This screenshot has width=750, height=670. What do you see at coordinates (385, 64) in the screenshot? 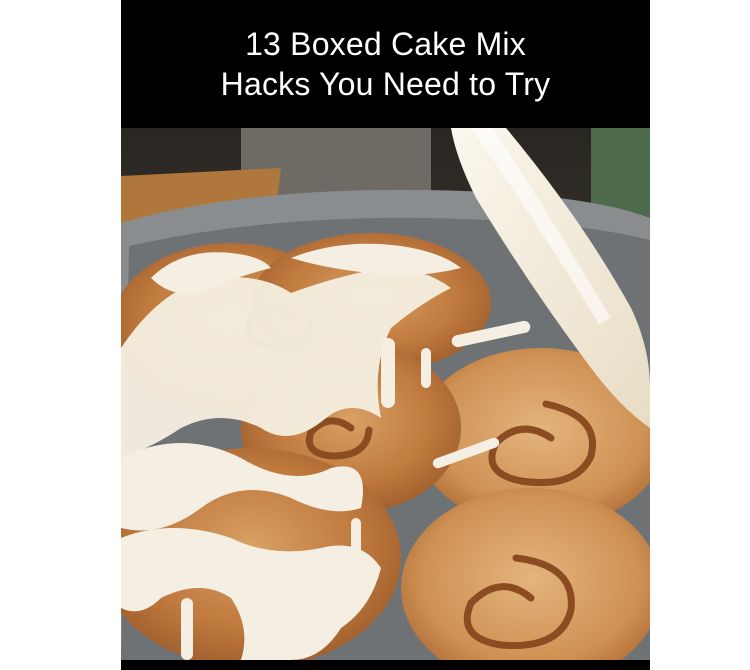
I see `video-caption: 13 Boxed Cake Mix Hacks You Need to Try` at bounding box center [385, 64].